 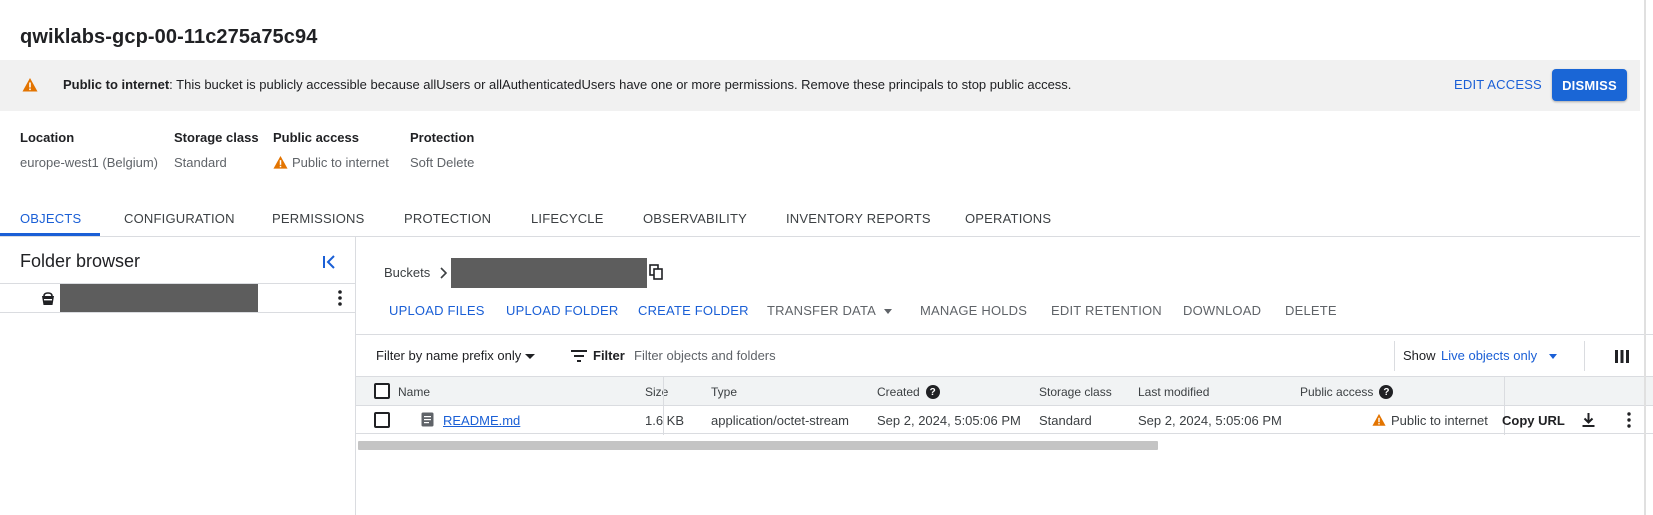 I want to click on copy-icon, so click(x=656, y=272).